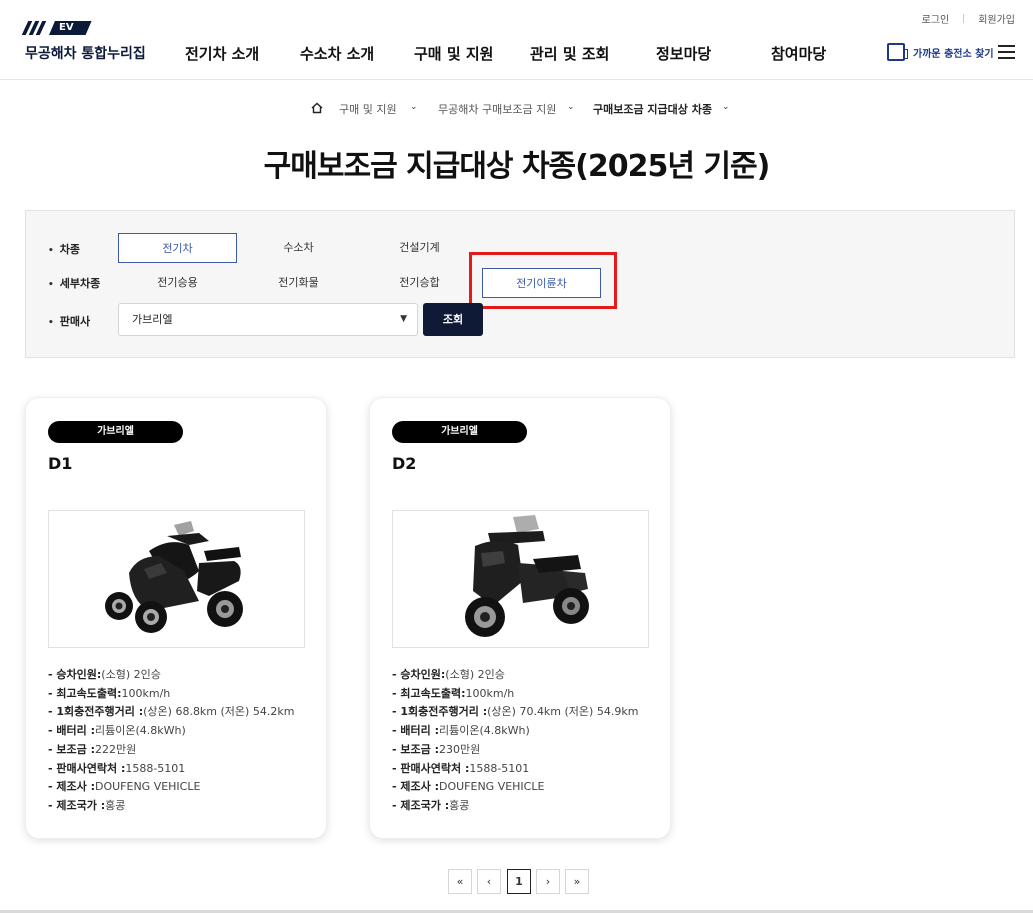 The width and height of the screenshot is (1033, 913). Describe the element at coordinates (548, 881) in the screenshot. I see `next-page-button: ›` at that location.